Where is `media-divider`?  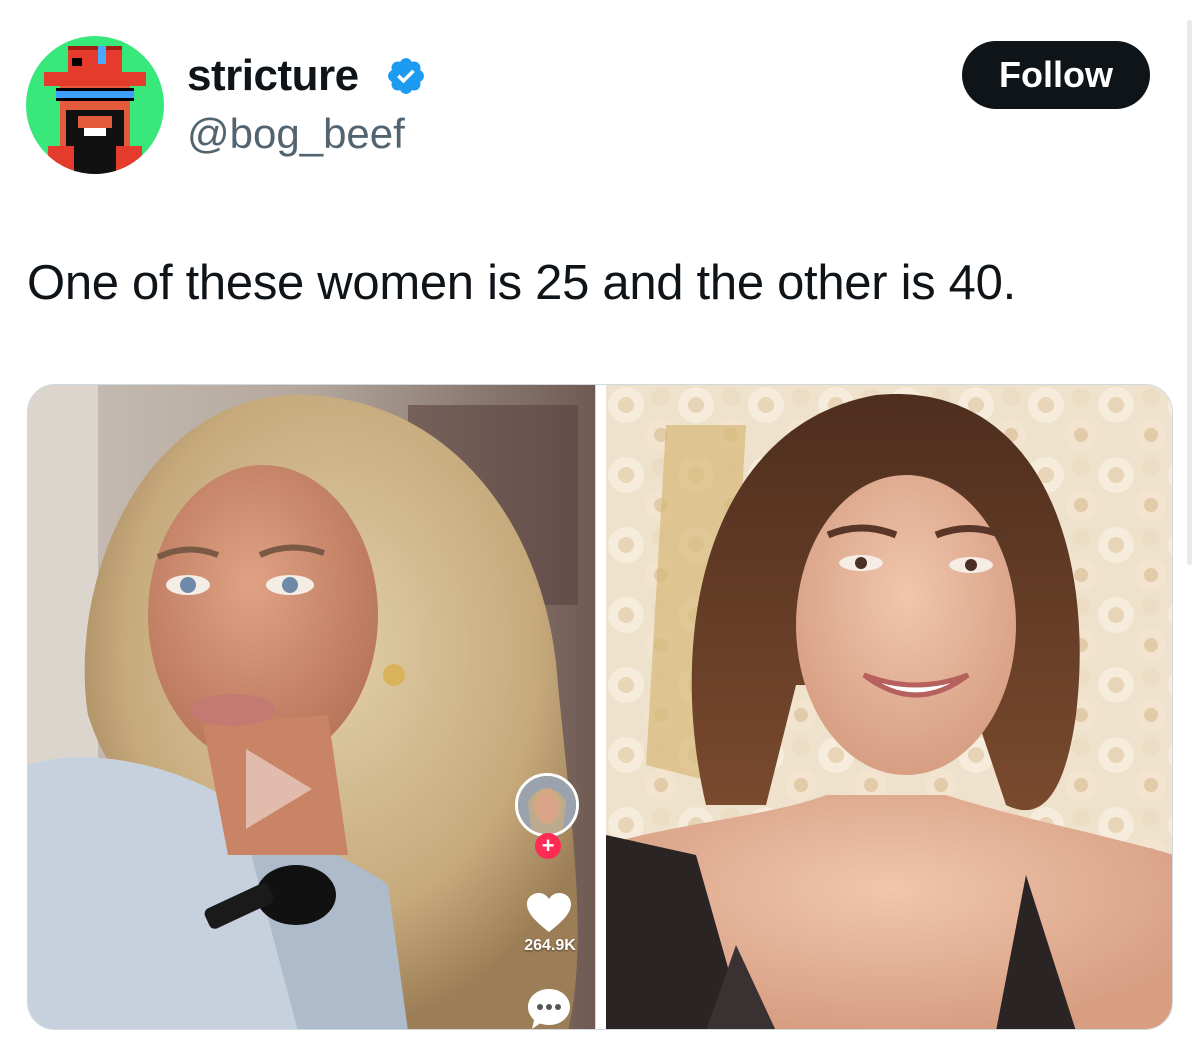 media-divider is located at coordinates (600, 707).